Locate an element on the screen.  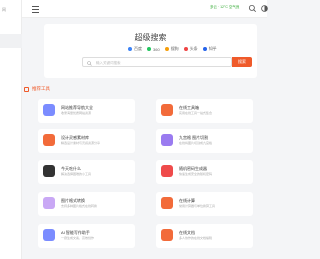
tool-card: AI 智能写作助手 一键生成文案，高效创作 is located at coordinates (86, 236).